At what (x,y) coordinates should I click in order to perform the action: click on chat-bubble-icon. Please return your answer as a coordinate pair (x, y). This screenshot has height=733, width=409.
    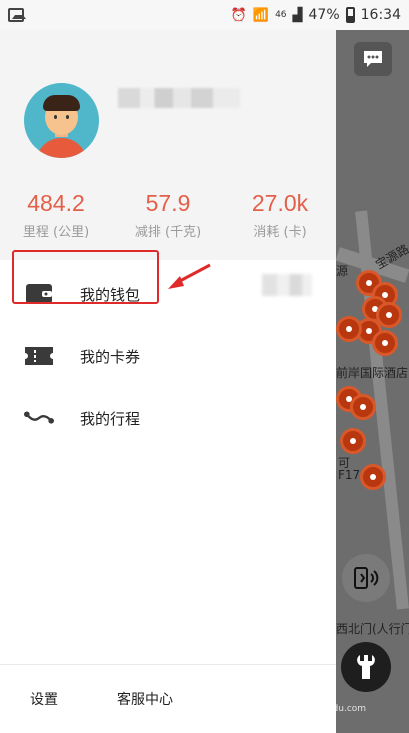
    Looking at the image, I should click on (373, 59).